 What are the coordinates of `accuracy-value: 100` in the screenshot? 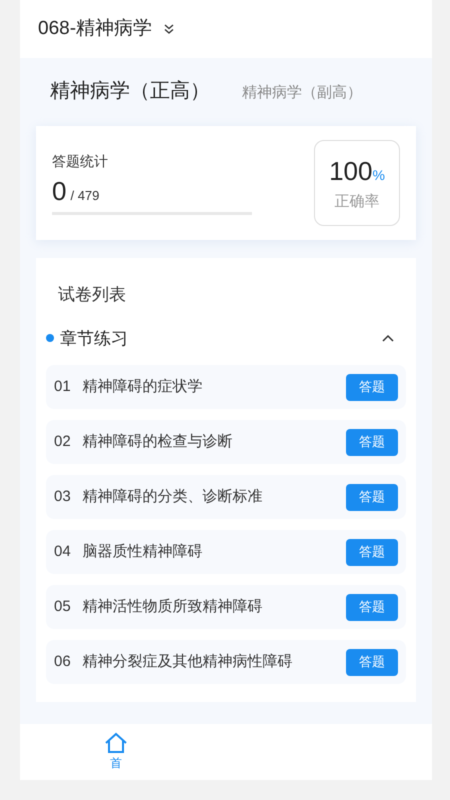 It's located at (350, 171).